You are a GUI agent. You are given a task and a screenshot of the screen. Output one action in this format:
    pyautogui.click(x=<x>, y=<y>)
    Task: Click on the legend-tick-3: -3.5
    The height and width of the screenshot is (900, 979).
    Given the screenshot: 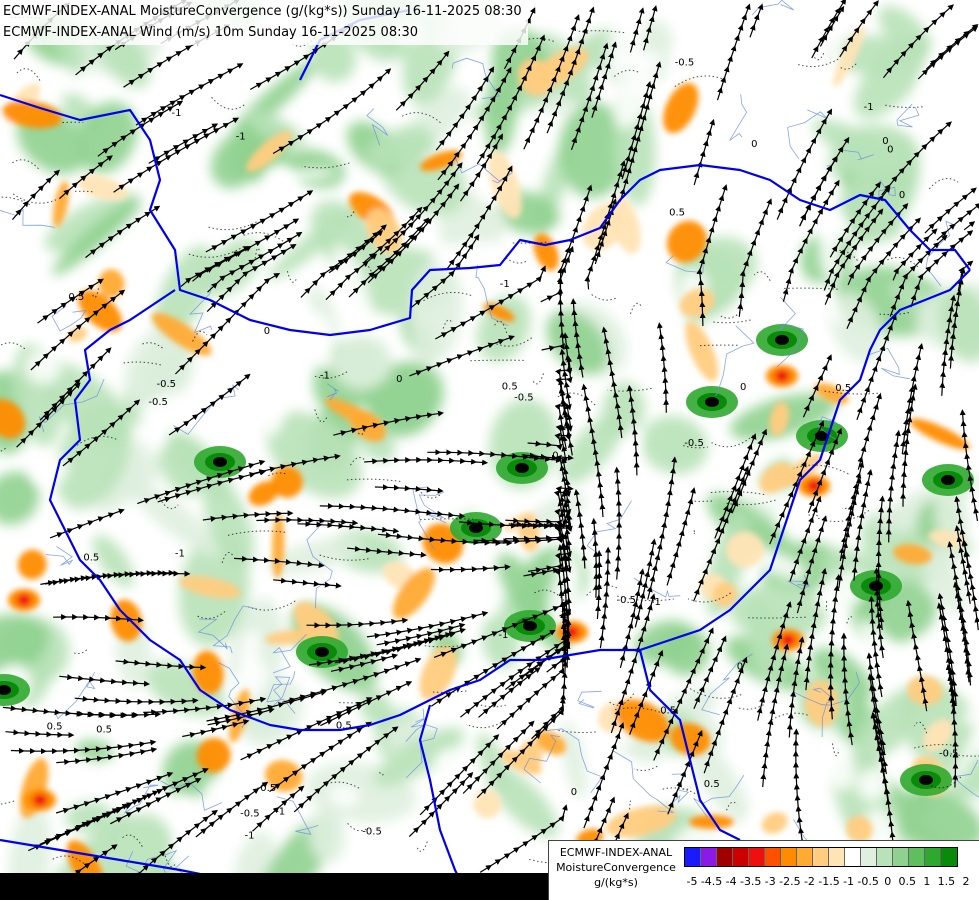 What is the action you would take?
    pyautogui.click(x=750, y=881)
    